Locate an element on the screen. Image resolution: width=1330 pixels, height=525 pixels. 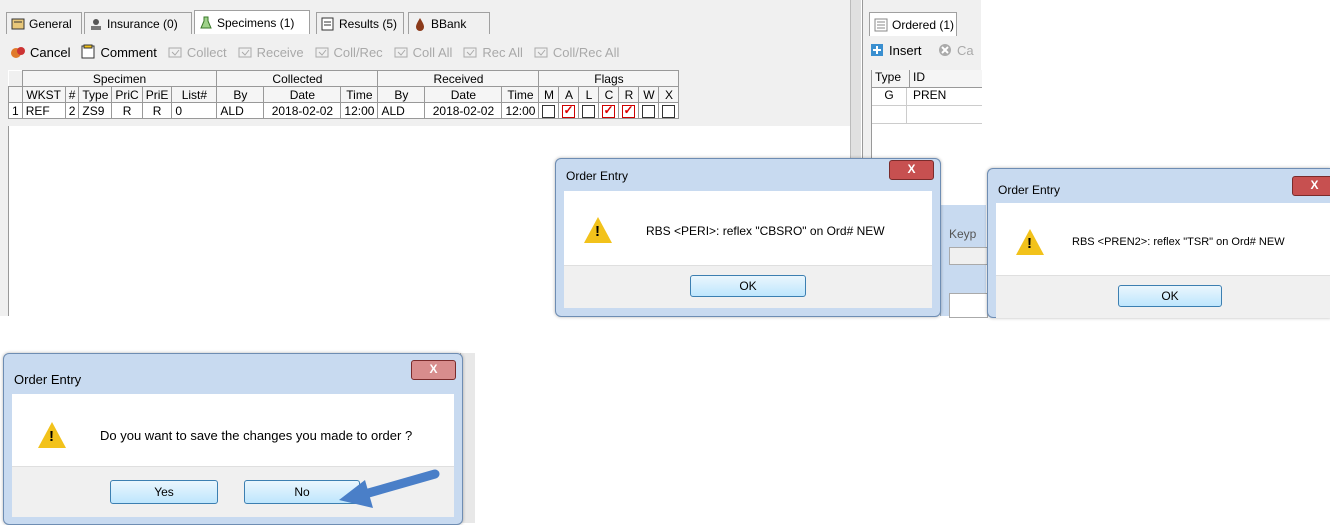
flag-m-cell is located at coordinates (549, 110).